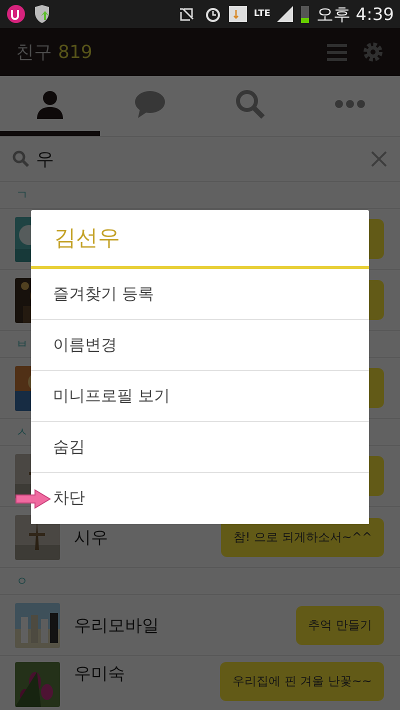 The width and height of the screenshot is (400, 710). Describe the element at coordinates (22, 432) in the screenshot. I see `section-letter: ㅅ` at that location.